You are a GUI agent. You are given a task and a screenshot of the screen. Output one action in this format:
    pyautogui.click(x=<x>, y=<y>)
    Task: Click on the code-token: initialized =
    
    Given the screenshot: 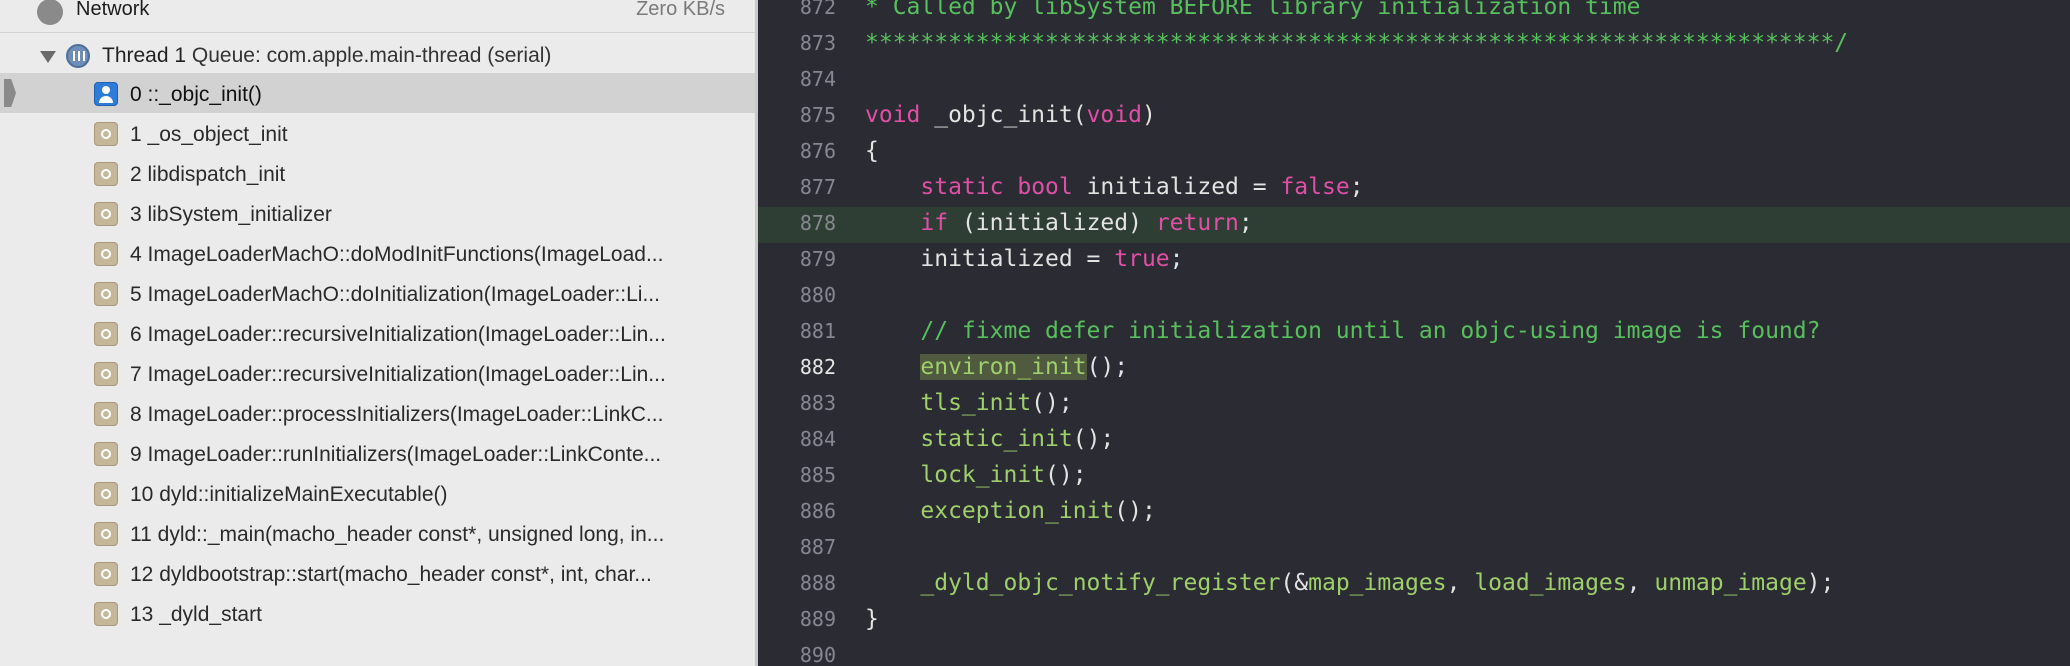 What is the action you would take?
    pyautogui.click(x=1176, y=187)
    